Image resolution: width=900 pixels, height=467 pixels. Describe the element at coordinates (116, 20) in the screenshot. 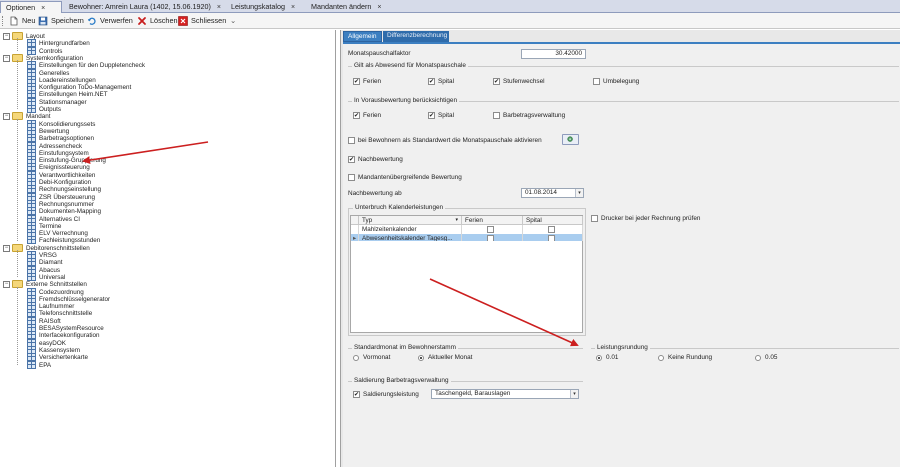

I see `discard-label: Verwerfen` at that location.